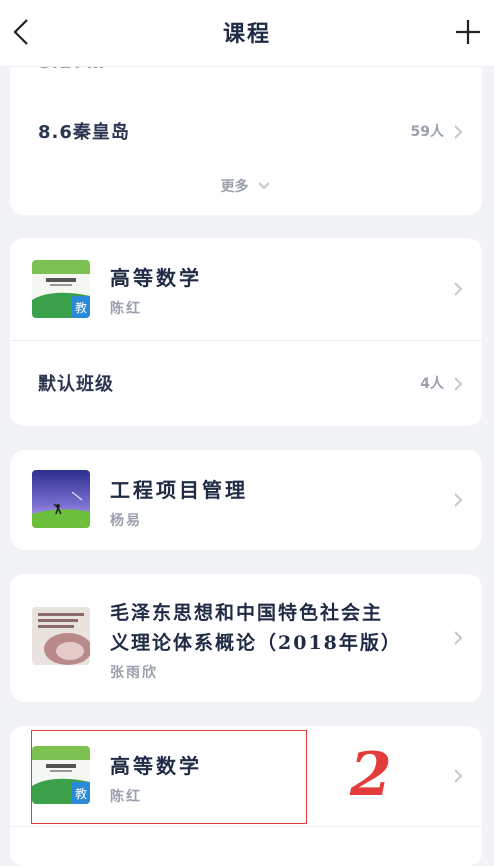 This screenshot has width=494, height=866. I want to click on course-card-project: 工程项目管理 杨易, so click(246, 500).